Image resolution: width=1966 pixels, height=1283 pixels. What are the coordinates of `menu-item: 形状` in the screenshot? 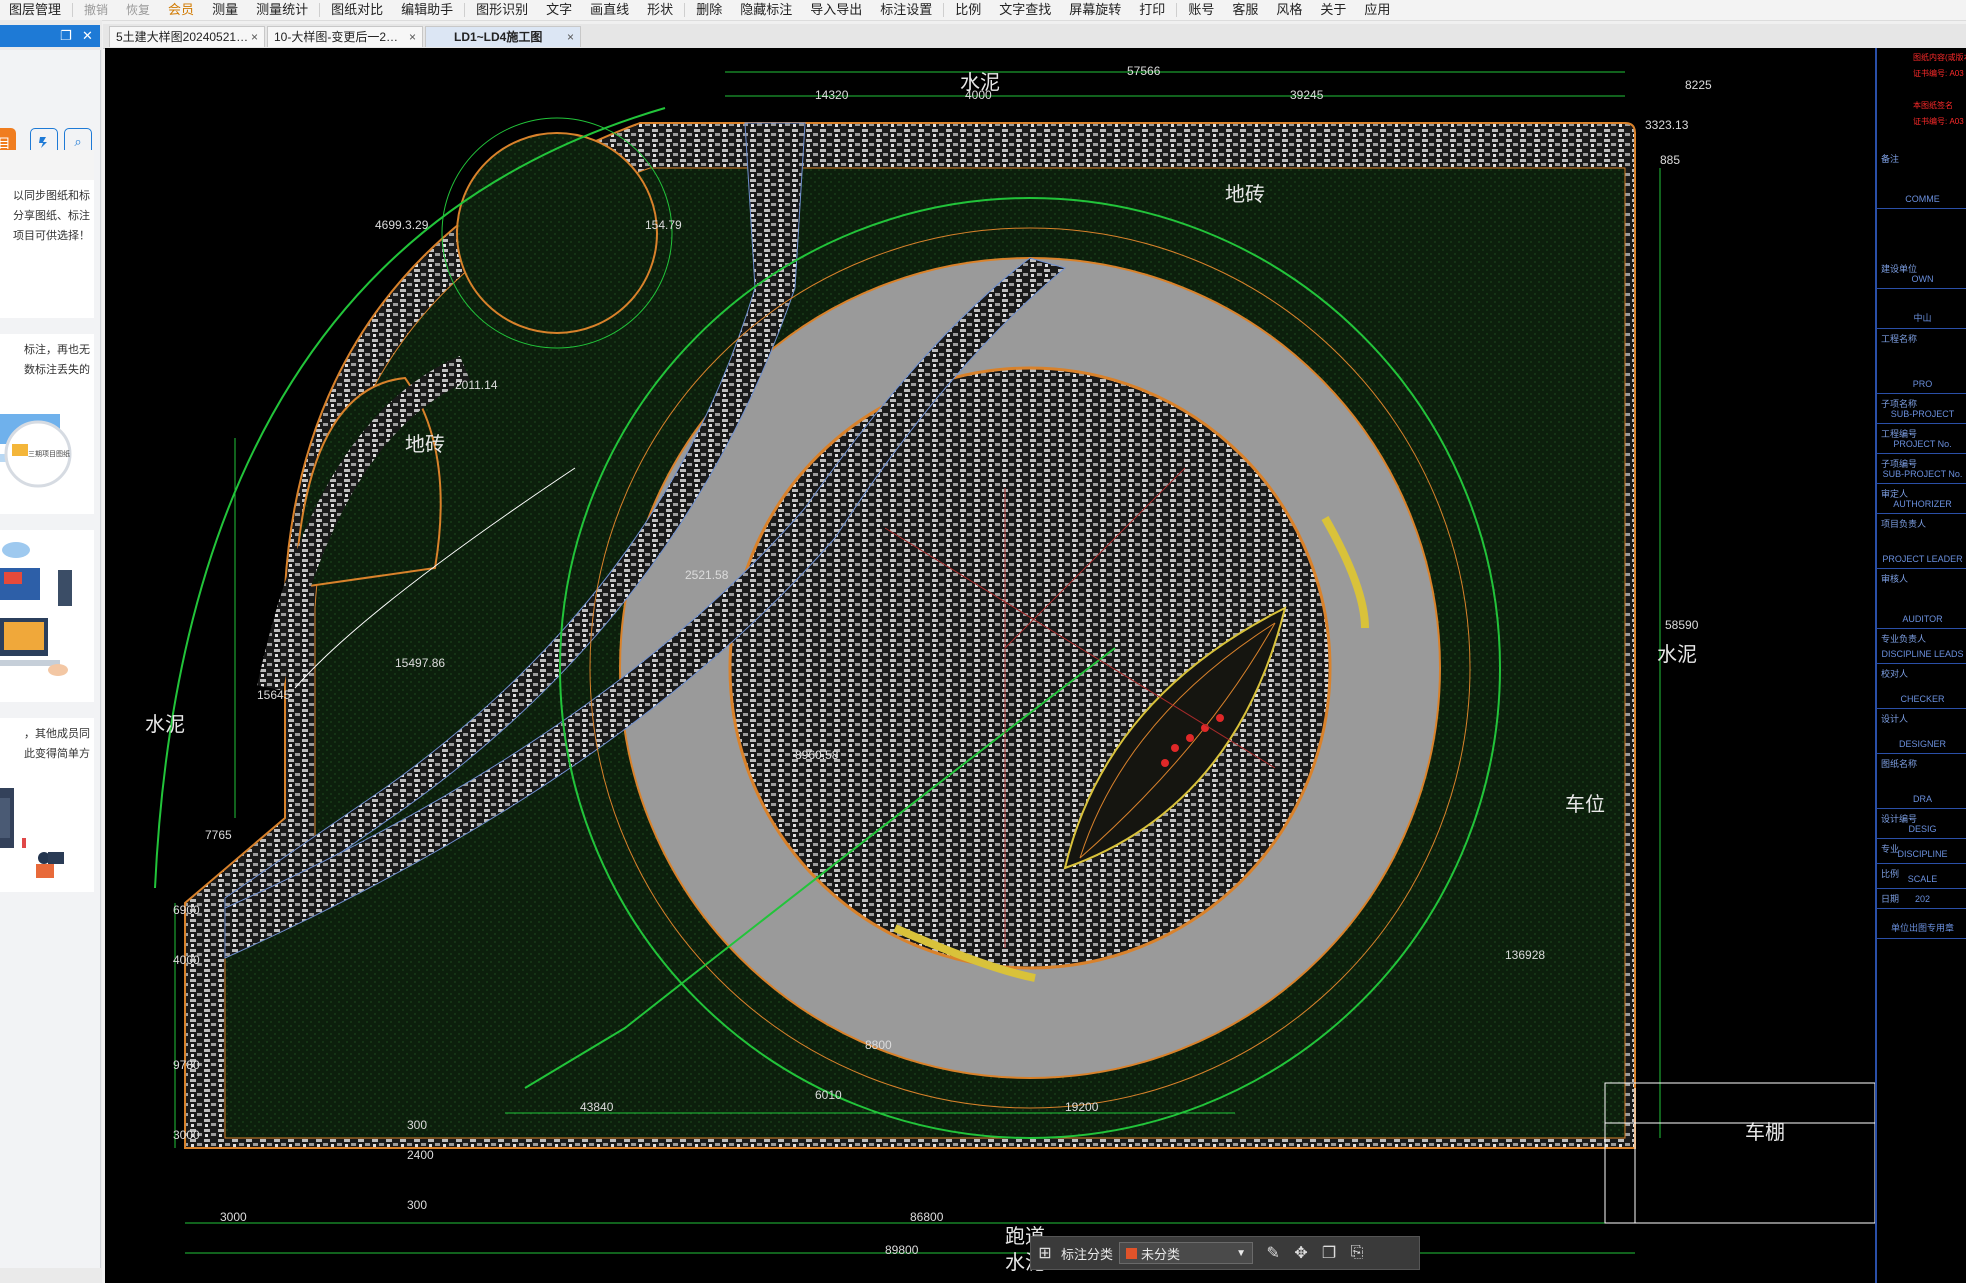 It's located at (660, 10).